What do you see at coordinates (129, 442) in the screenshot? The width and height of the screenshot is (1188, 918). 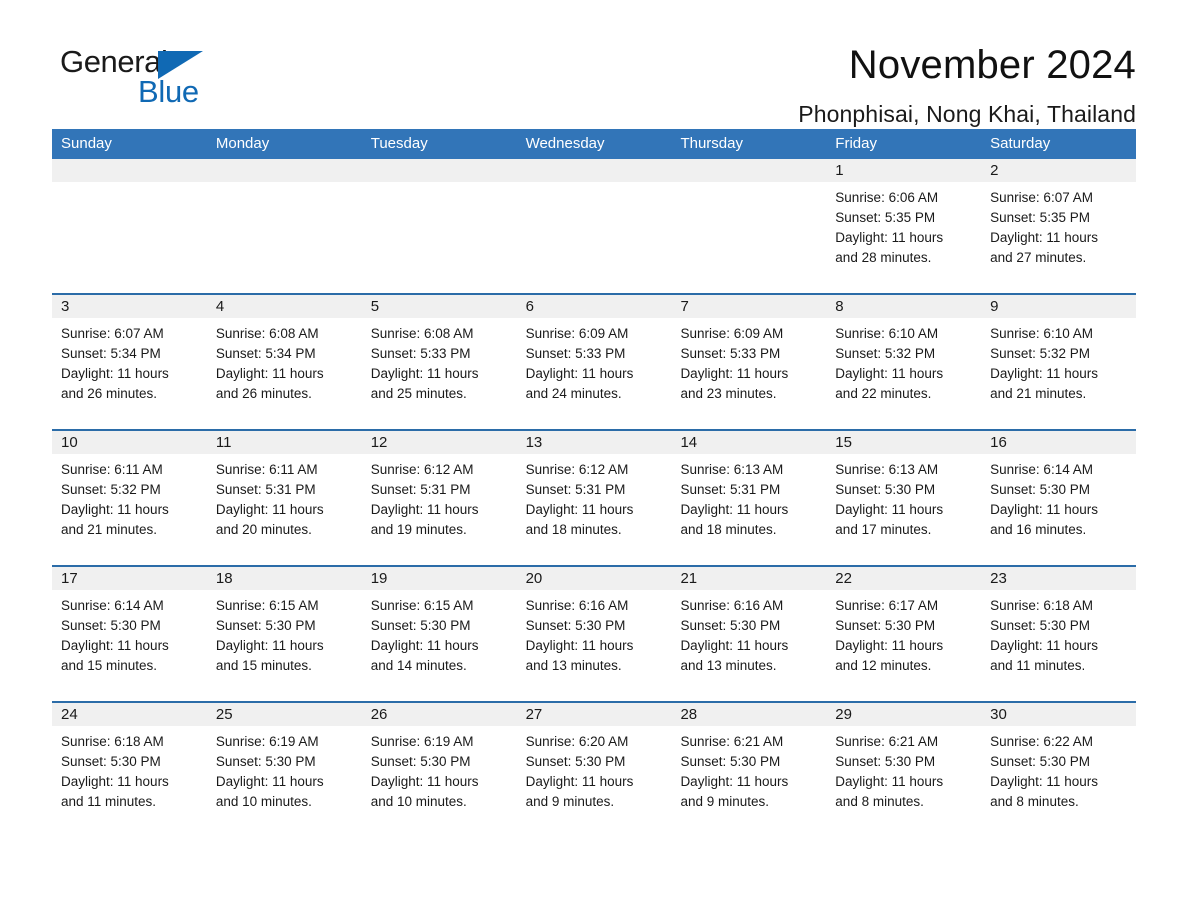 I see `day-number-10: 10` at bounding box center [129, 442].